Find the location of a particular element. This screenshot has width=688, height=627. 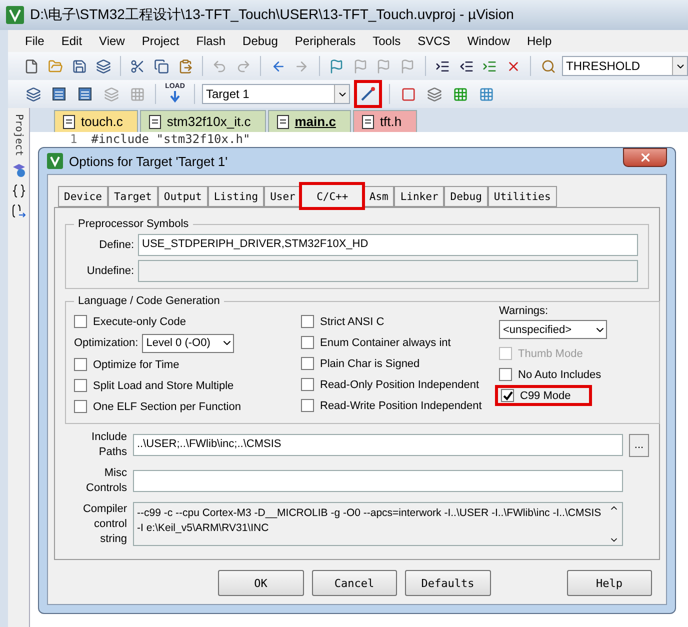

input-field: USE_STDPERIPH_DRIVER,STM32F10X_HD is located at coordinates (388, 245).